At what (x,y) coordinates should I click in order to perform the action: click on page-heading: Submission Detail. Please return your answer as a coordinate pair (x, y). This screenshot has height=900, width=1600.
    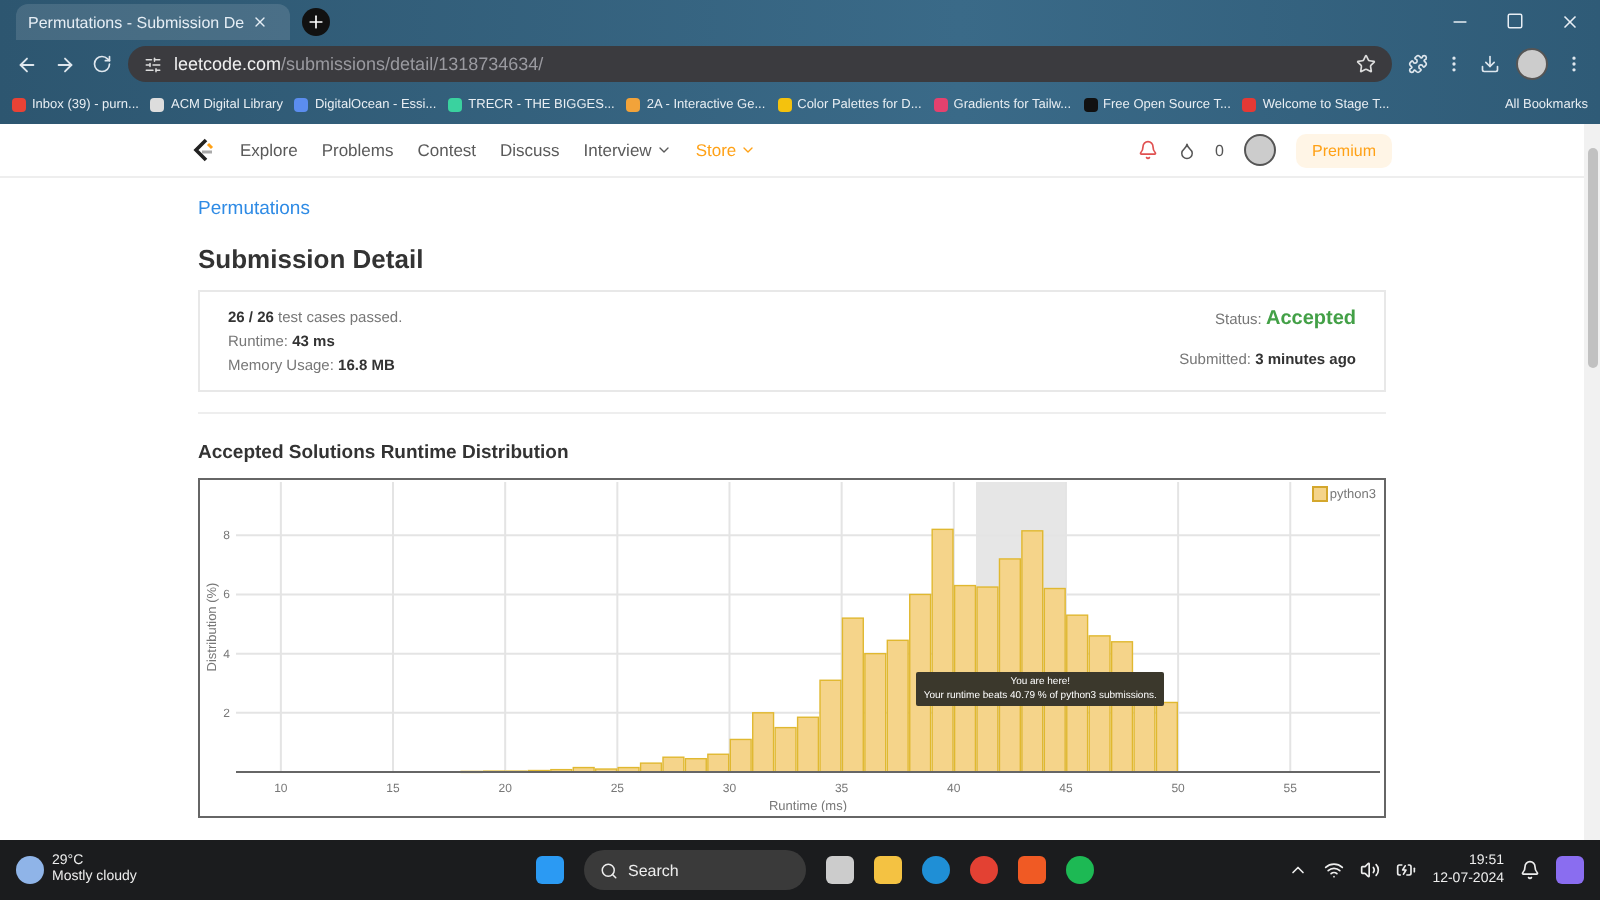
    Looking at the image, I should click on (312, 259).